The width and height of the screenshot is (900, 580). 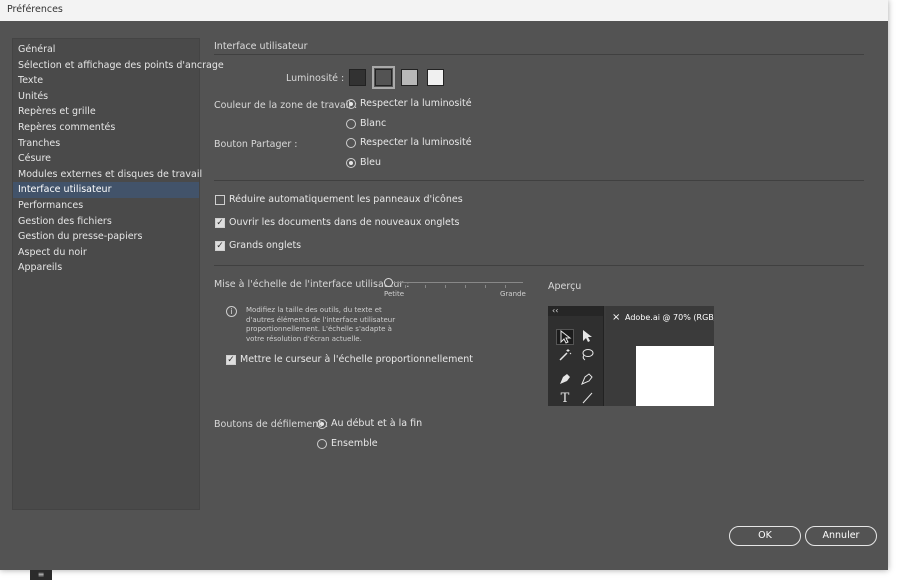 I want to click on preview-artboard, so click(x=675, y=376).